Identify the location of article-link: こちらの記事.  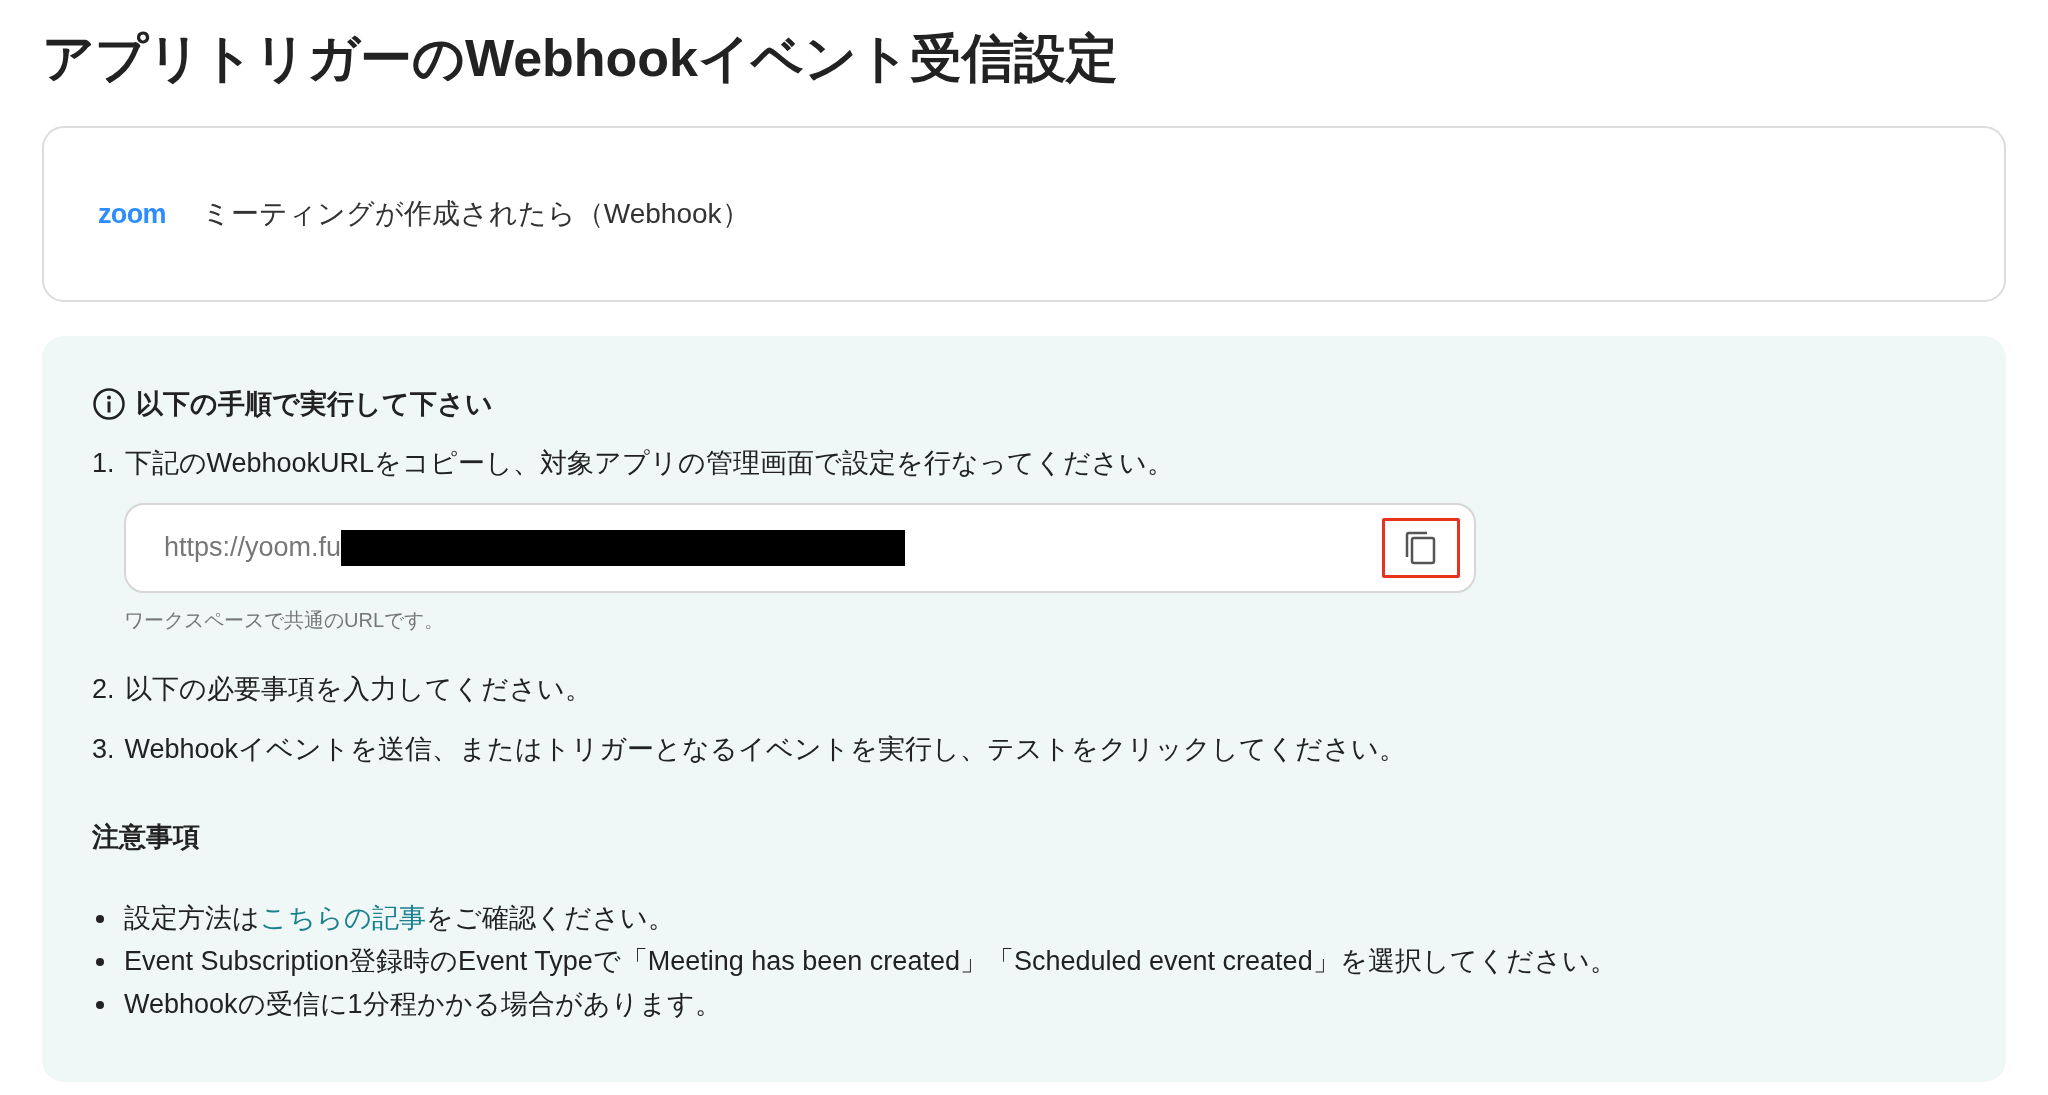
(343, 918).